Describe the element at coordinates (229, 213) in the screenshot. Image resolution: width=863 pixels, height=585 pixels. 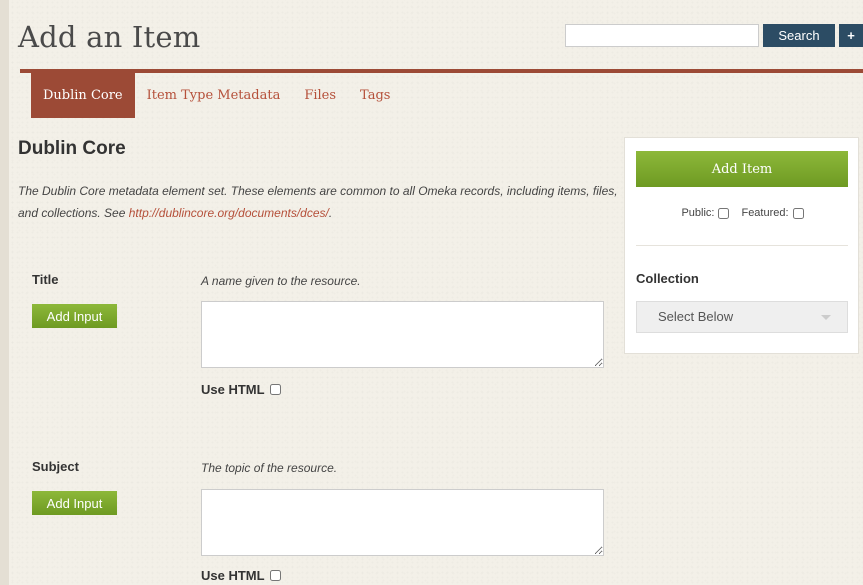
I see `dcmi-link: http://dublincore.org/documents/dces/` at that location.